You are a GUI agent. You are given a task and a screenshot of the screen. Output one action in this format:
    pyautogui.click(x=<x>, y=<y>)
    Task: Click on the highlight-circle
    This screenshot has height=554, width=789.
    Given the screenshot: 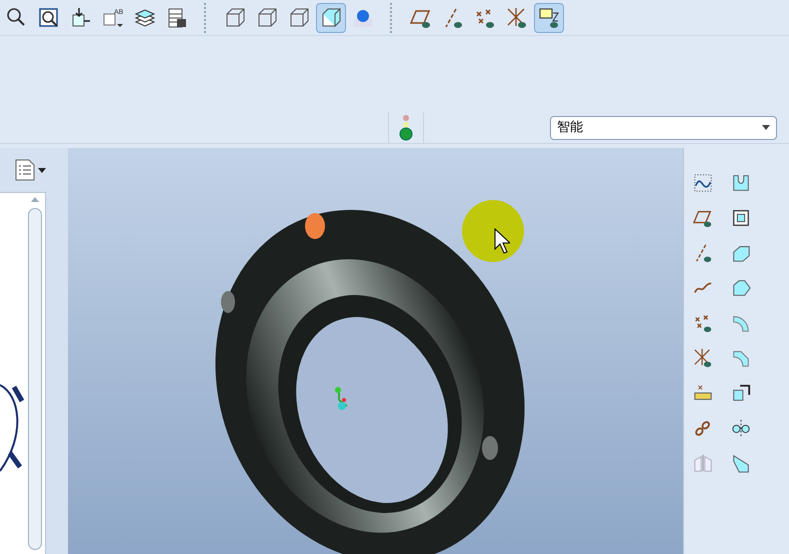 What is the action you would take?
    pyautogui.click(x=493, y=231)
    